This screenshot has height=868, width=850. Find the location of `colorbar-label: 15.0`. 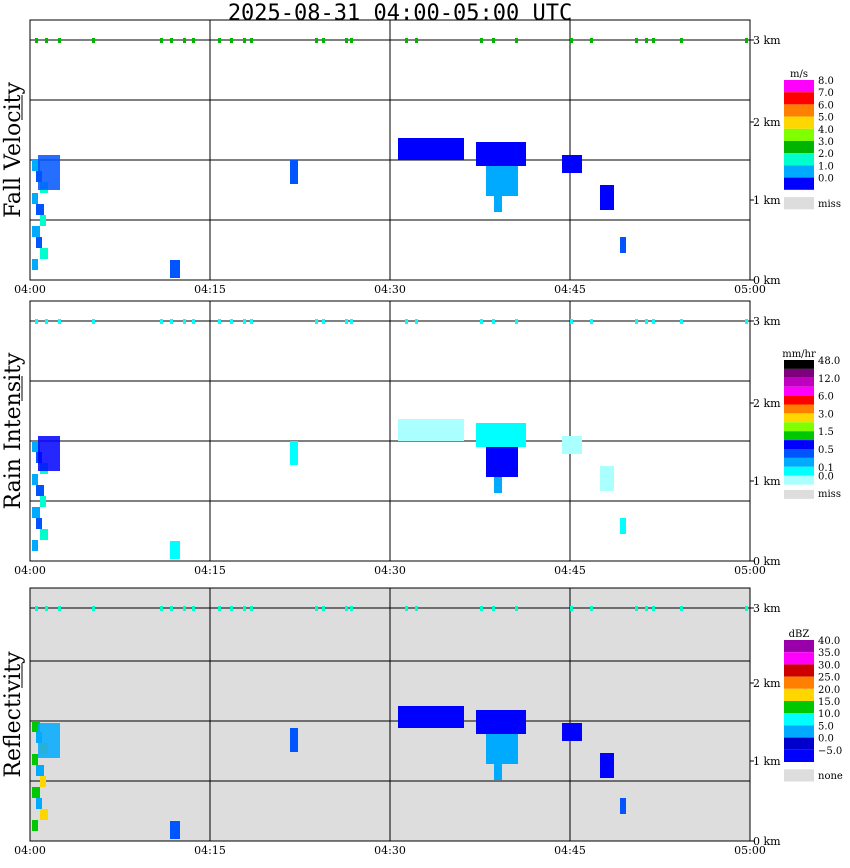

colorbar-label: 15.0 is located at coordinates (829, 702).